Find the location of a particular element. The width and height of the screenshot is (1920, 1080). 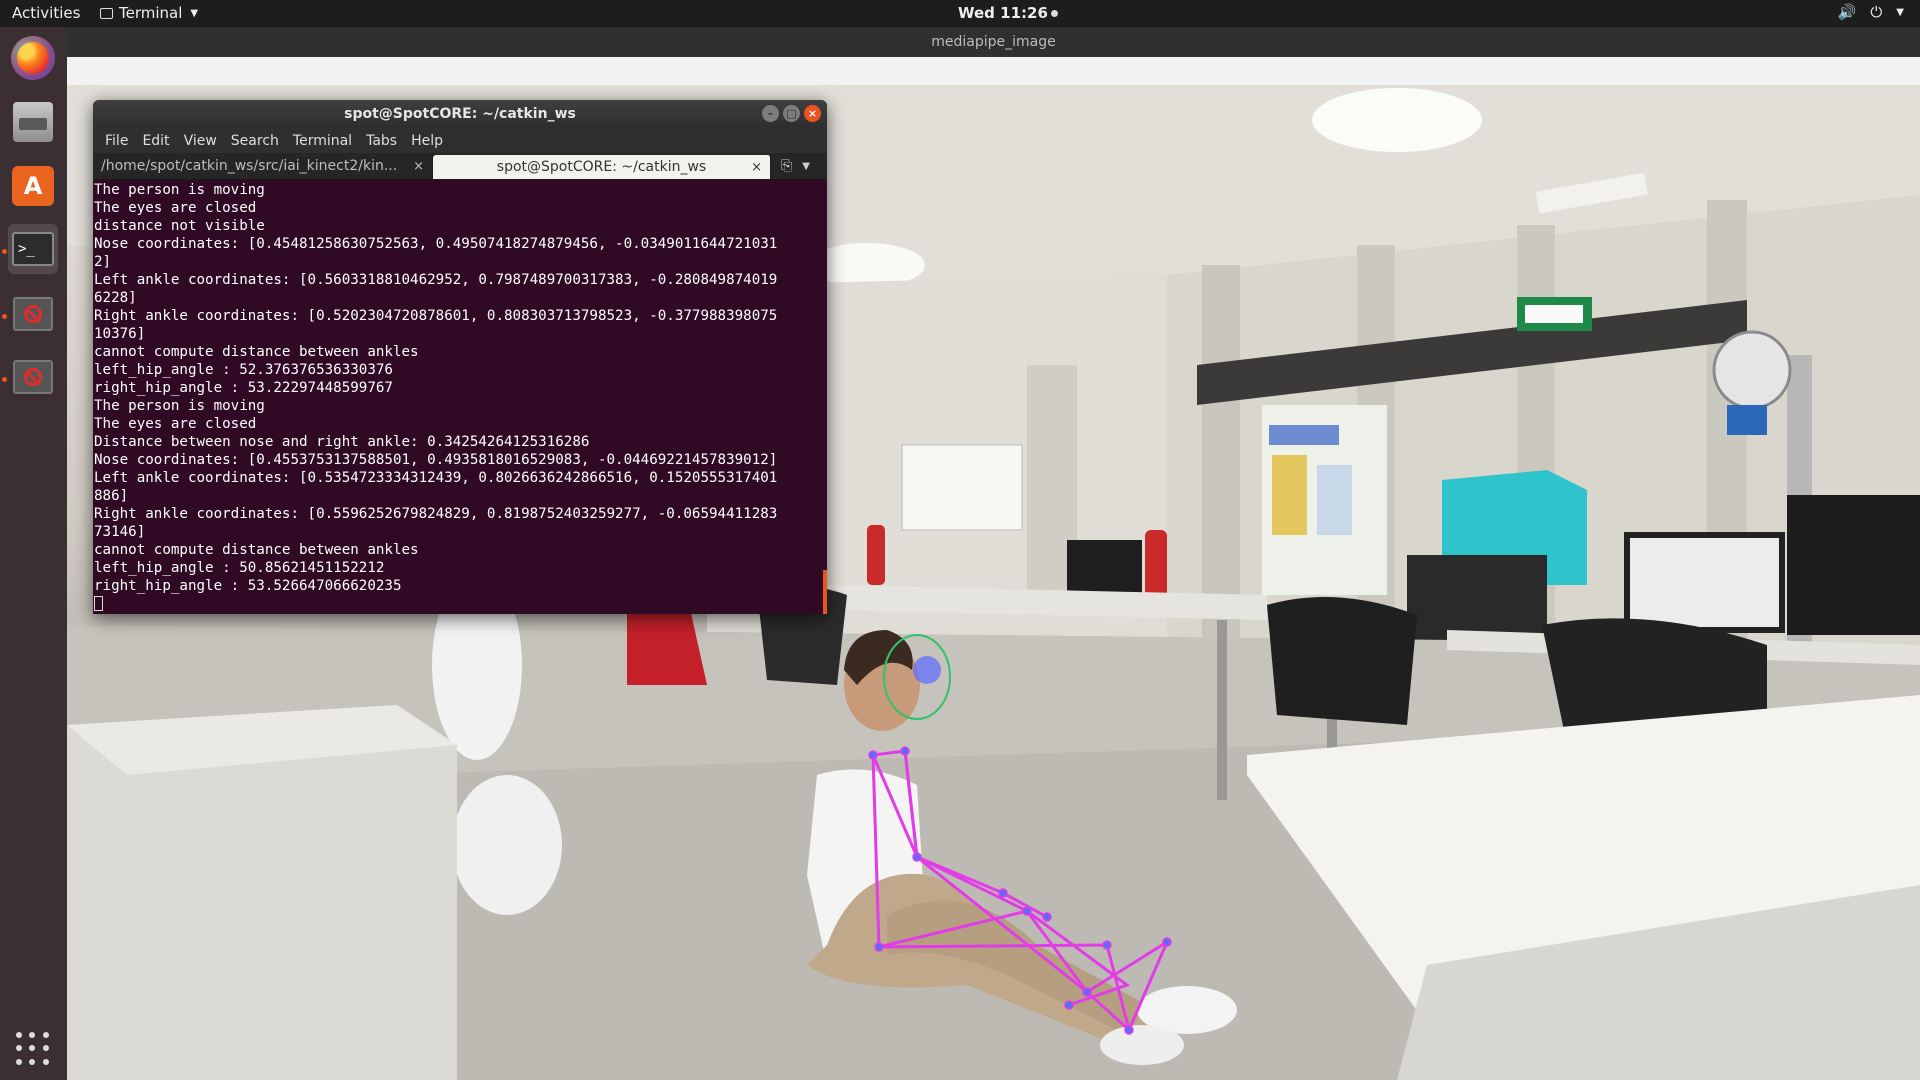

dock-firefox is located at coordinates (33, 58).